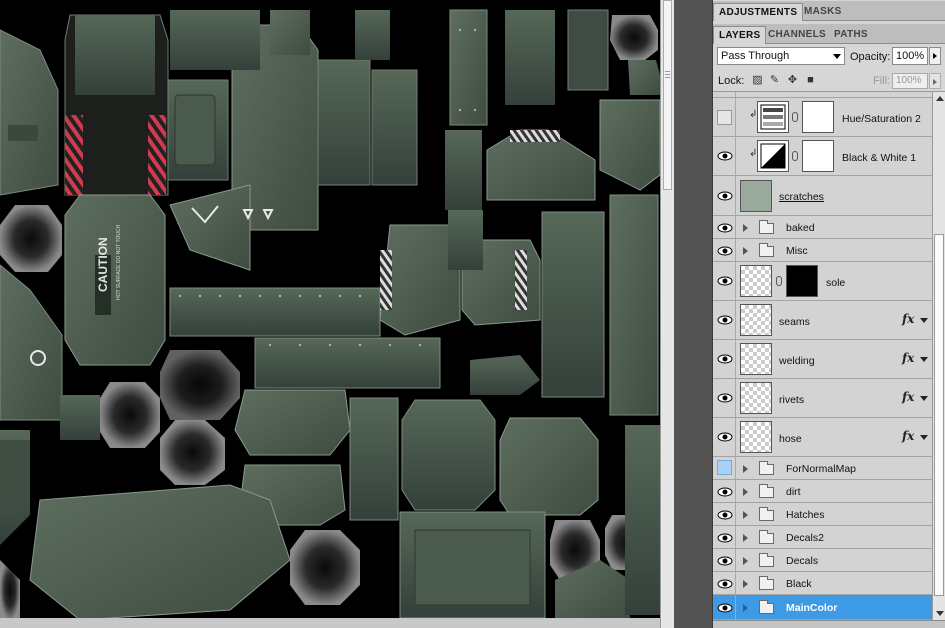  What do you see at coordinates (790, 439) in the screenshot?
I see `layer-name: hose` at bounding box center [790, 439].